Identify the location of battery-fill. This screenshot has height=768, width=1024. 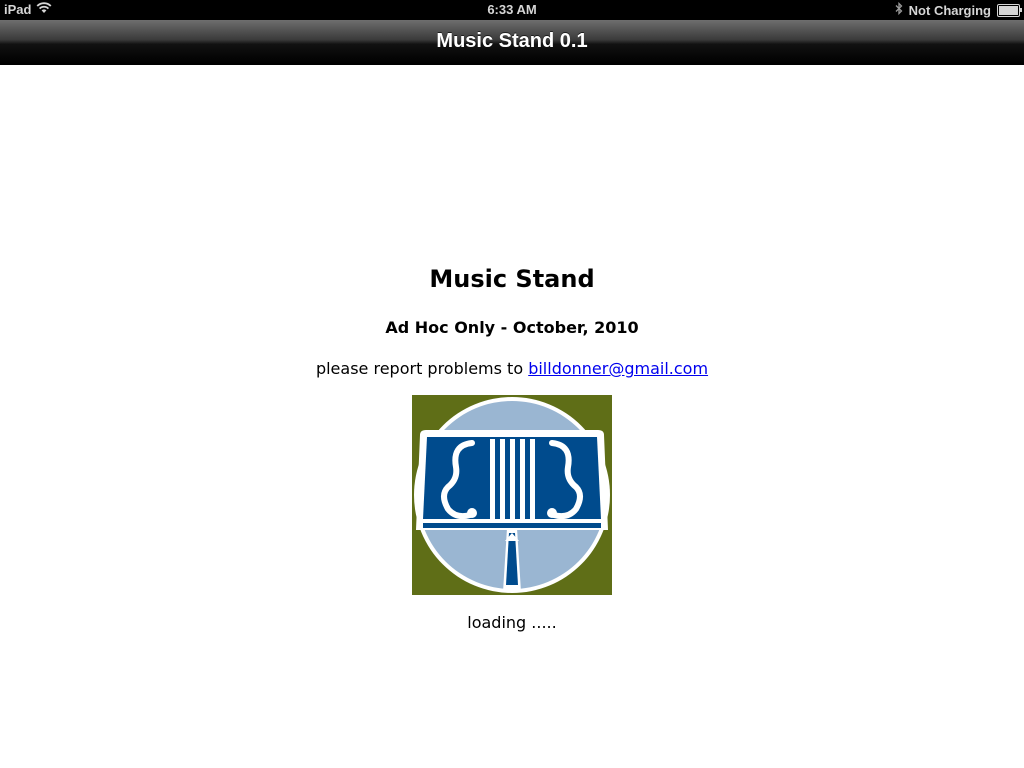
(1008, 10).